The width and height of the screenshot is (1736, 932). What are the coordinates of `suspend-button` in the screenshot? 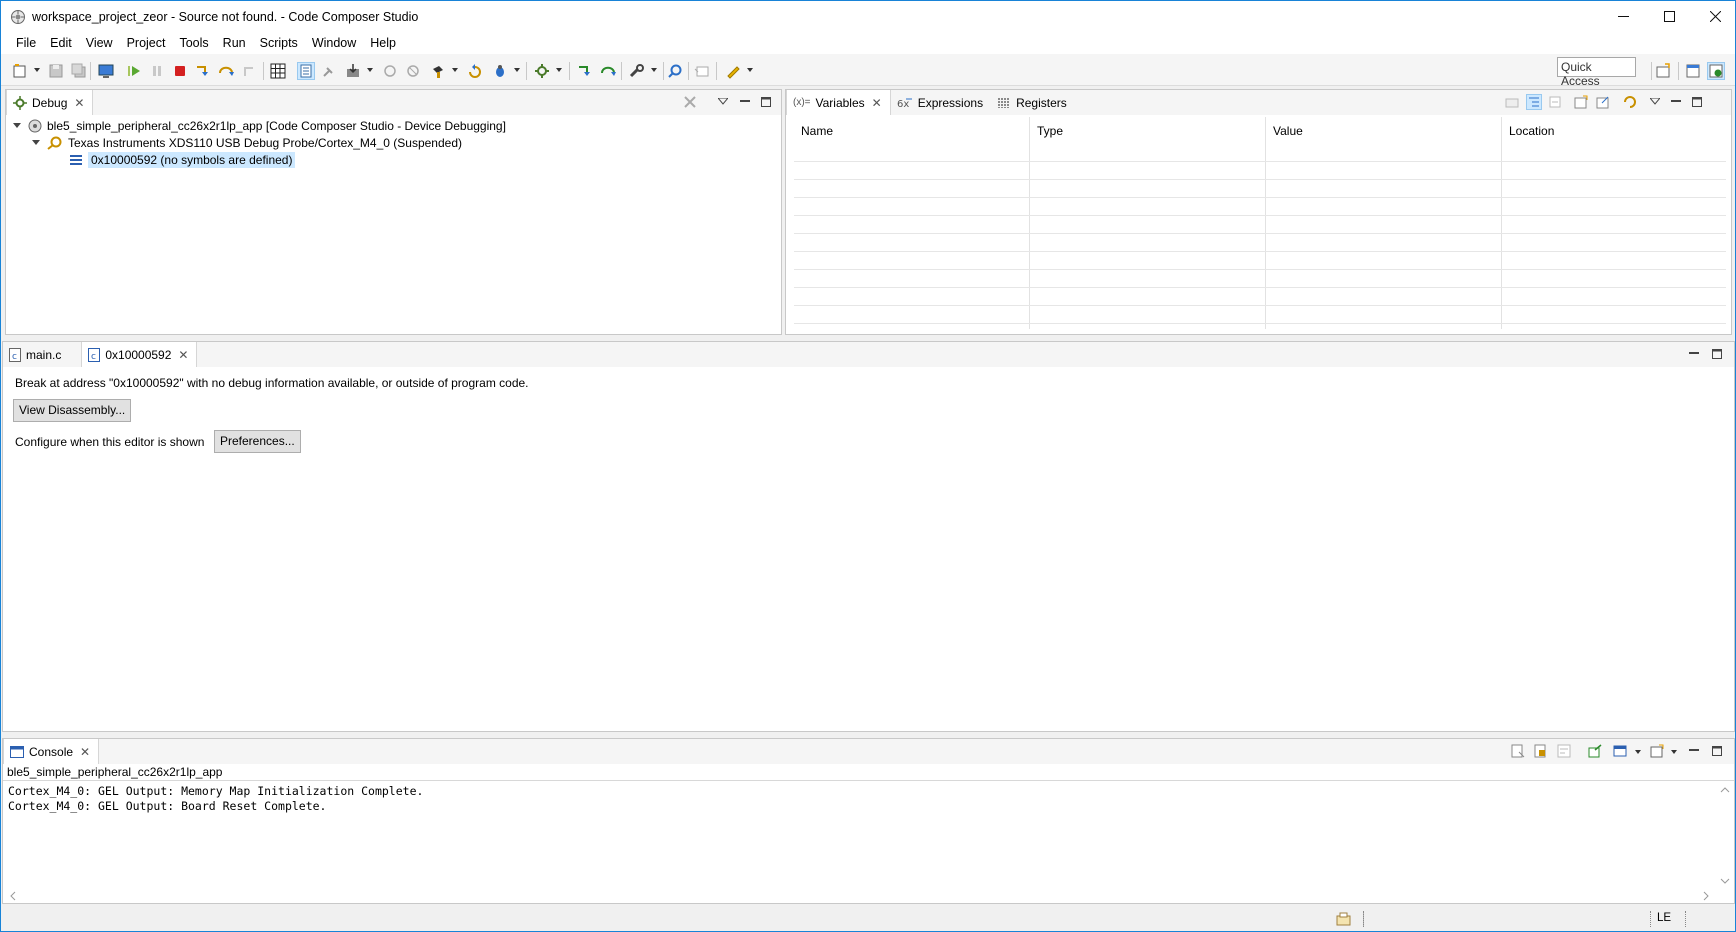 It's located at (157, 71).